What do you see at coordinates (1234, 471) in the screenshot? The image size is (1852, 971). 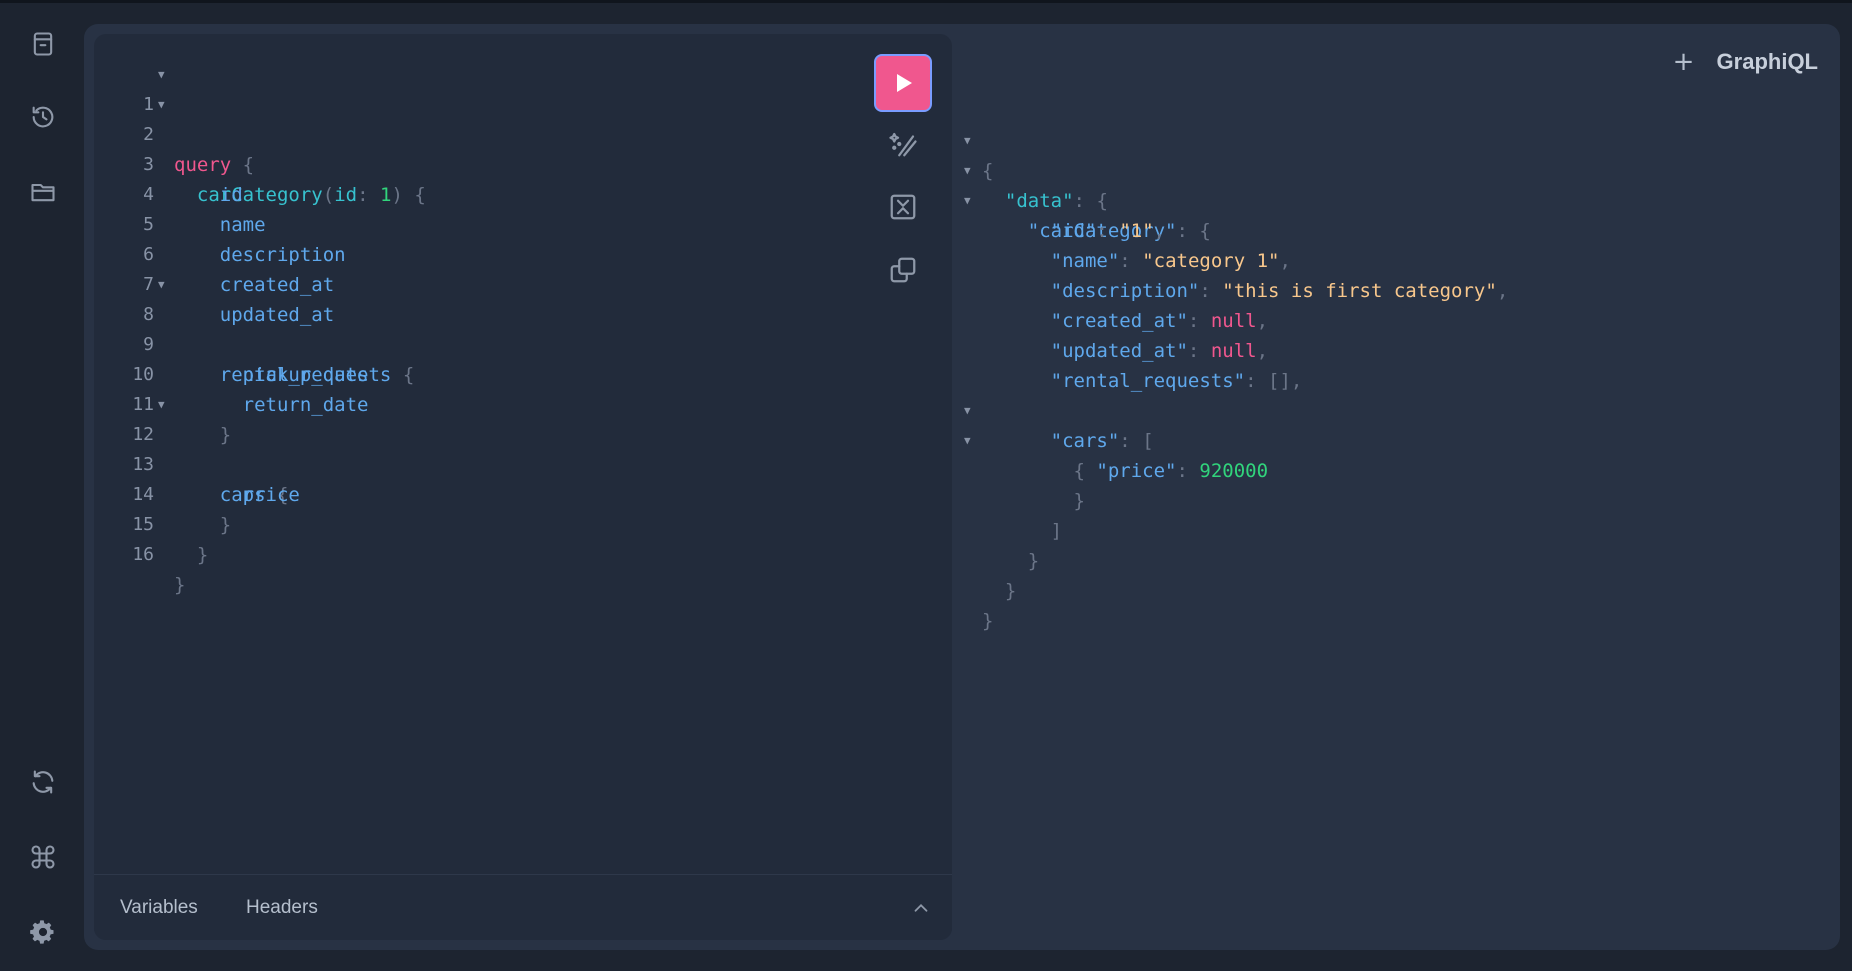 I see `json-number: 920000` at bounding box center [1234, 471].